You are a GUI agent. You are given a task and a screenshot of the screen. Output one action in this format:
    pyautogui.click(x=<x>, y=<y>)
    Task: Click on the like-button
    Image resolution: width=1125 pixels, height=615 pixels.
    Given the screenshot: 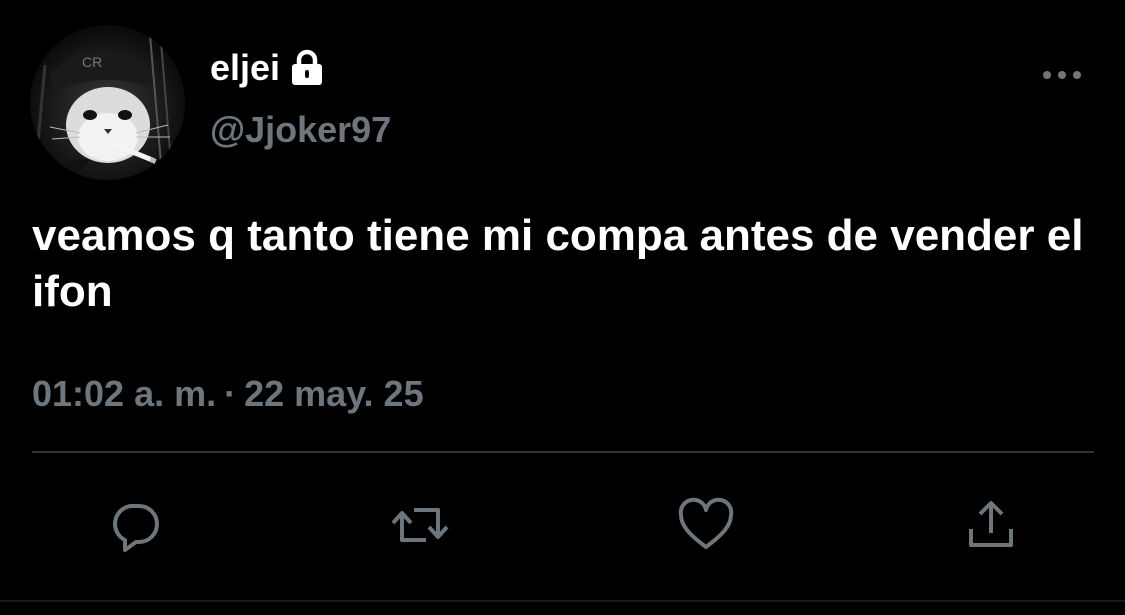 What is the action you would take?
    pyautogui.click(x=706, y=525)
    